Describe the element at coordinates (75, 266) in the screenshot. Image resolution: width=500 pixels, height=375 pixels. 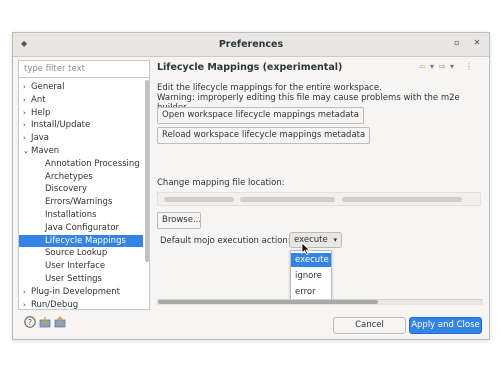
I see `tree-item-label: User Interface` at that location.